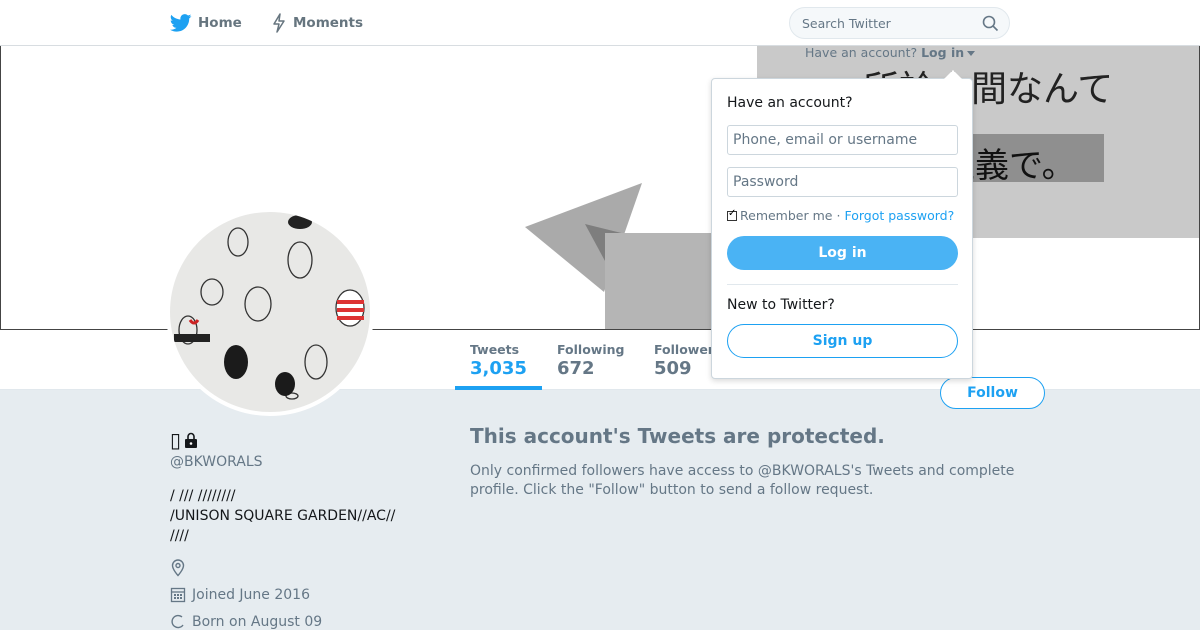 Image resolution: width=1200 pixels, height=630 pixels. I want to click on chevron-down-icon, so click(971, 53).